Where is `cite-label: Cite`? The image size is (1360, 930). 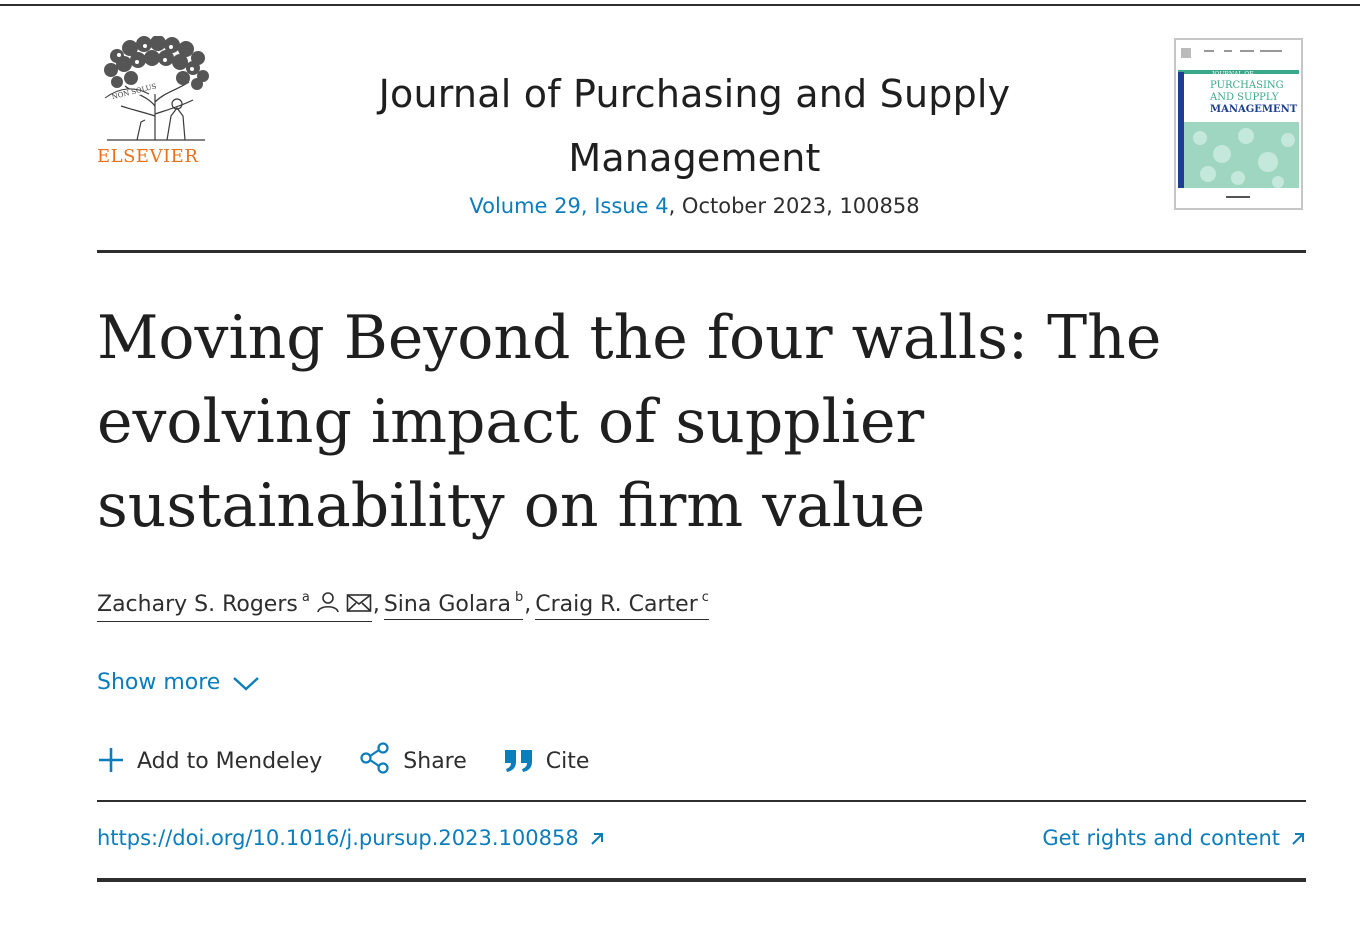
cite-label: Cite is located at coordinates (567, 761).